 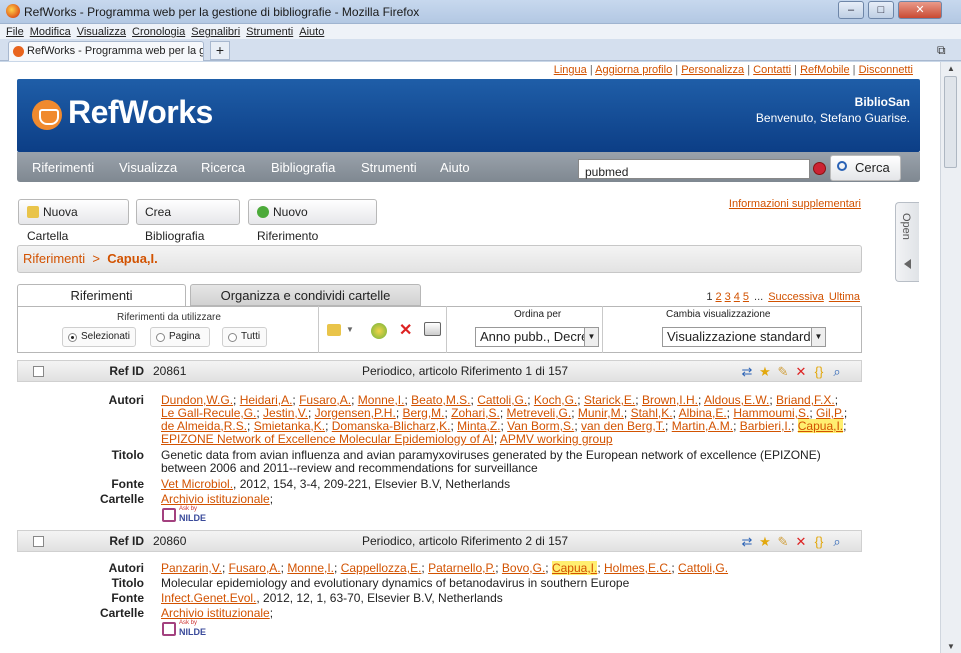 I want to click on author-link: Briand,F.X., so click(x=805, y=400).